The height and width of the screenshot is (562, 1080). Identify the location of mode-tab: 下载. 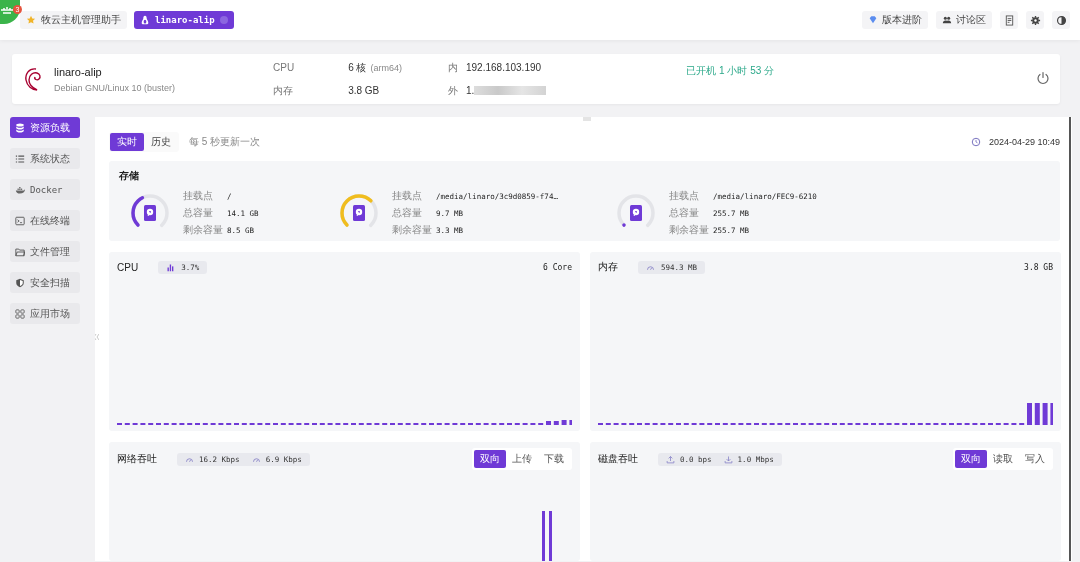
(554, 459).